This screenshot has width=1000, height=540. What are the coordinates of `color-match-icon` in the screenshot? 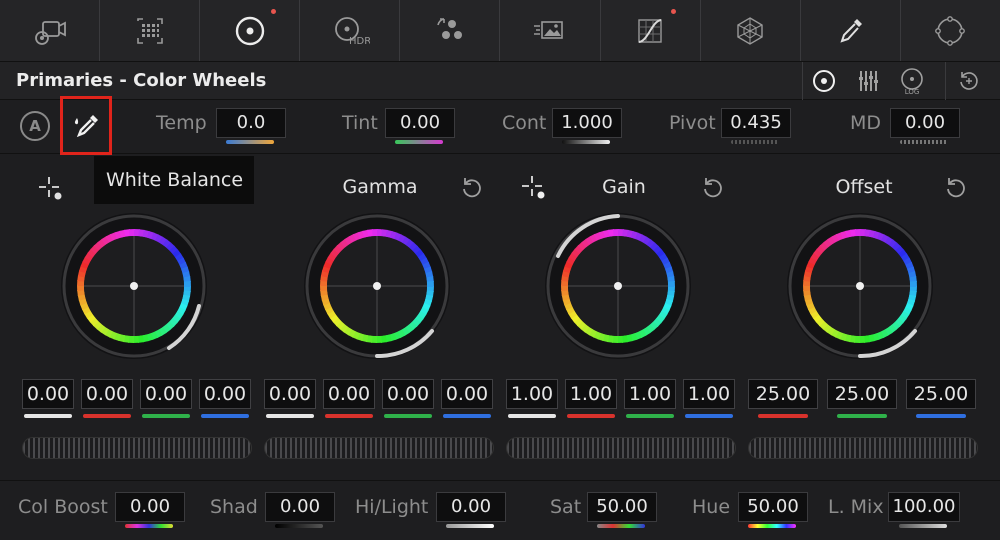 It's located at (149, 30).